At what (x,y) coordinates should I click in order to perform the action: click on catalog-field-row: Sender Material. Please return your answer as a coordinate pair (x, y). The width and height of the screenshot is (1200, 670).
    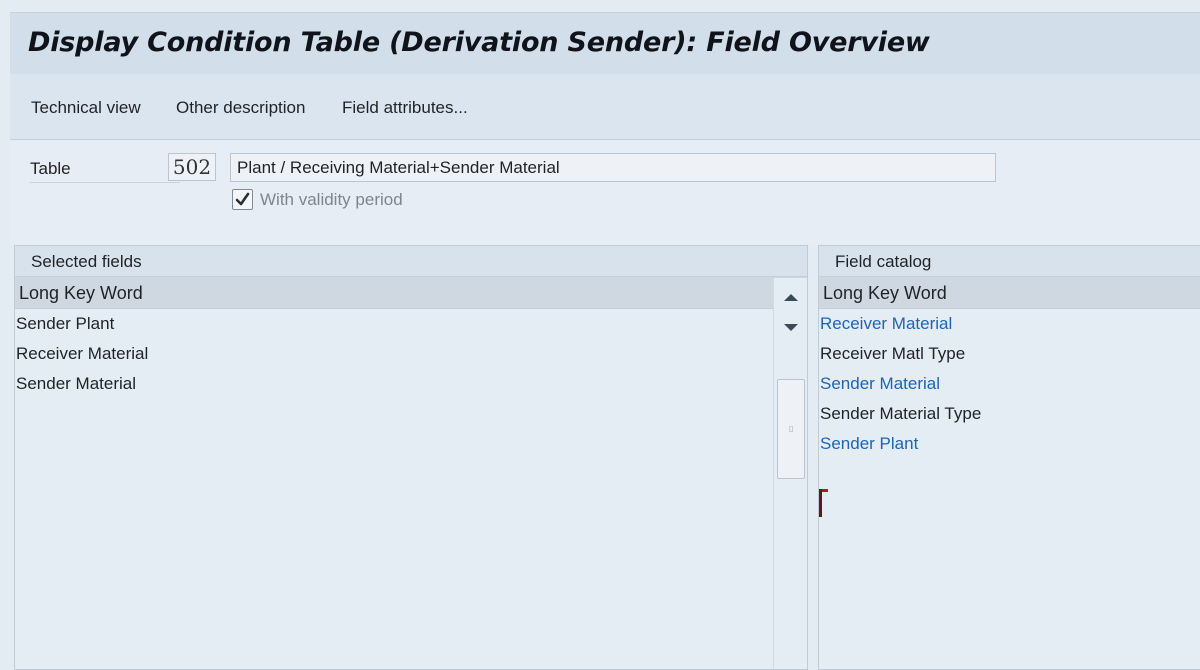
    Looking at the image, I should click on (1009, 384).